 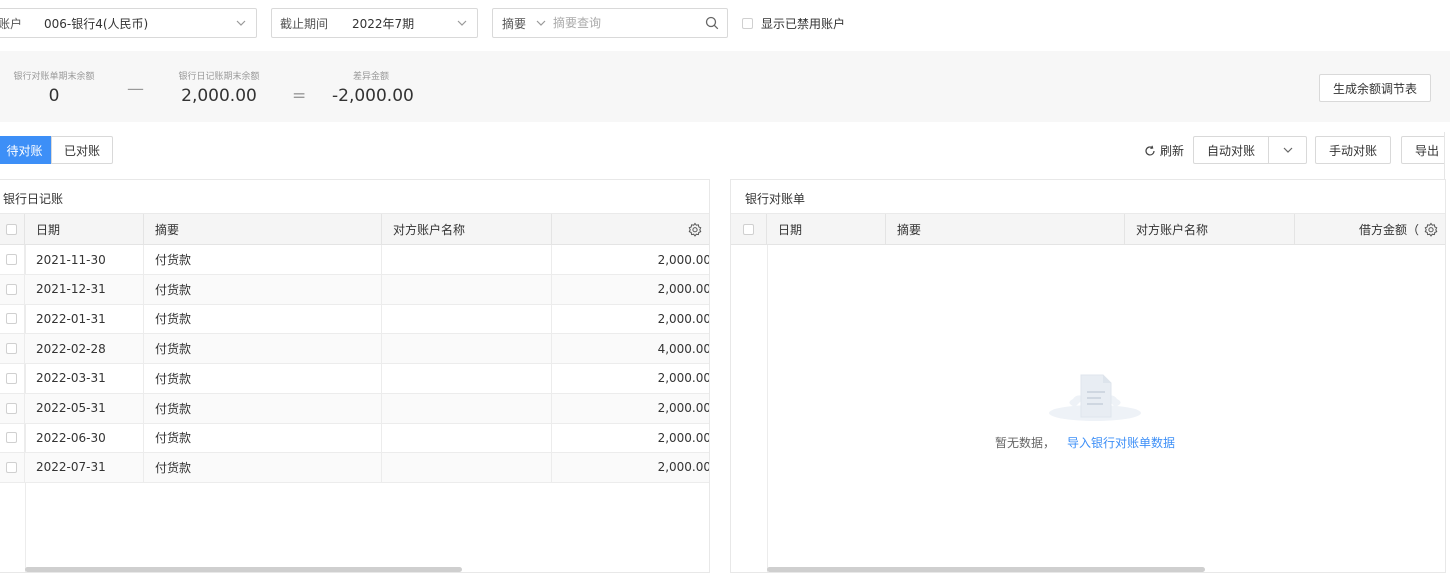 I want to click on journal-balance-value: 2,000.00, so click(x=219, y=96).